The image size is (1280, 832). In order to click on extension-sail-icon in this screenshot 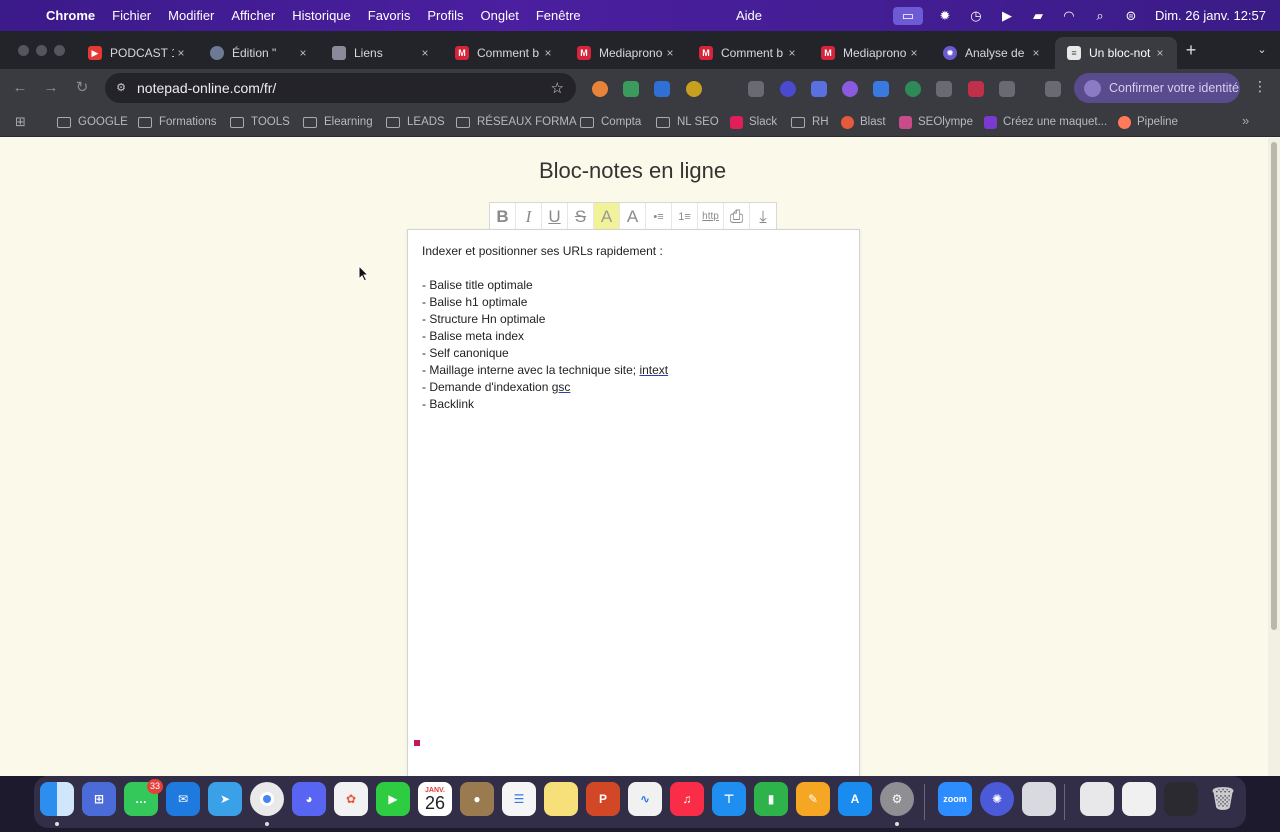, I will do `click(944, 89)`.